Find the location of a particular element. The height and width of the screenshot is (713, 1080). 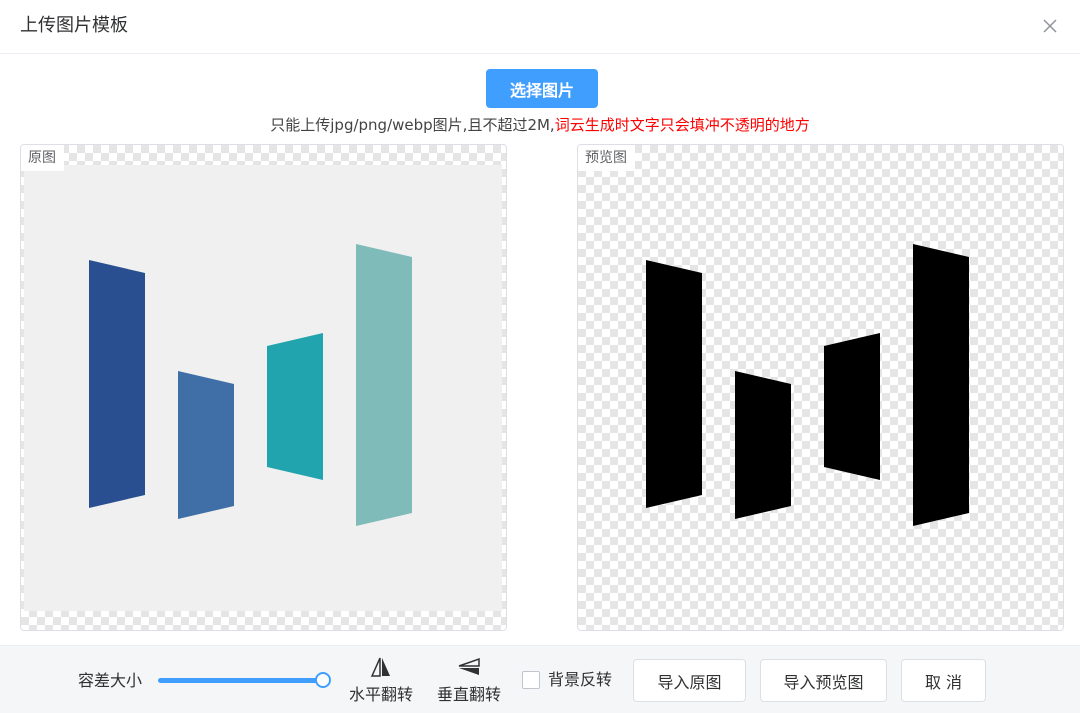

background-invert-label: 背景反转 is located at coordinates (580, 679).